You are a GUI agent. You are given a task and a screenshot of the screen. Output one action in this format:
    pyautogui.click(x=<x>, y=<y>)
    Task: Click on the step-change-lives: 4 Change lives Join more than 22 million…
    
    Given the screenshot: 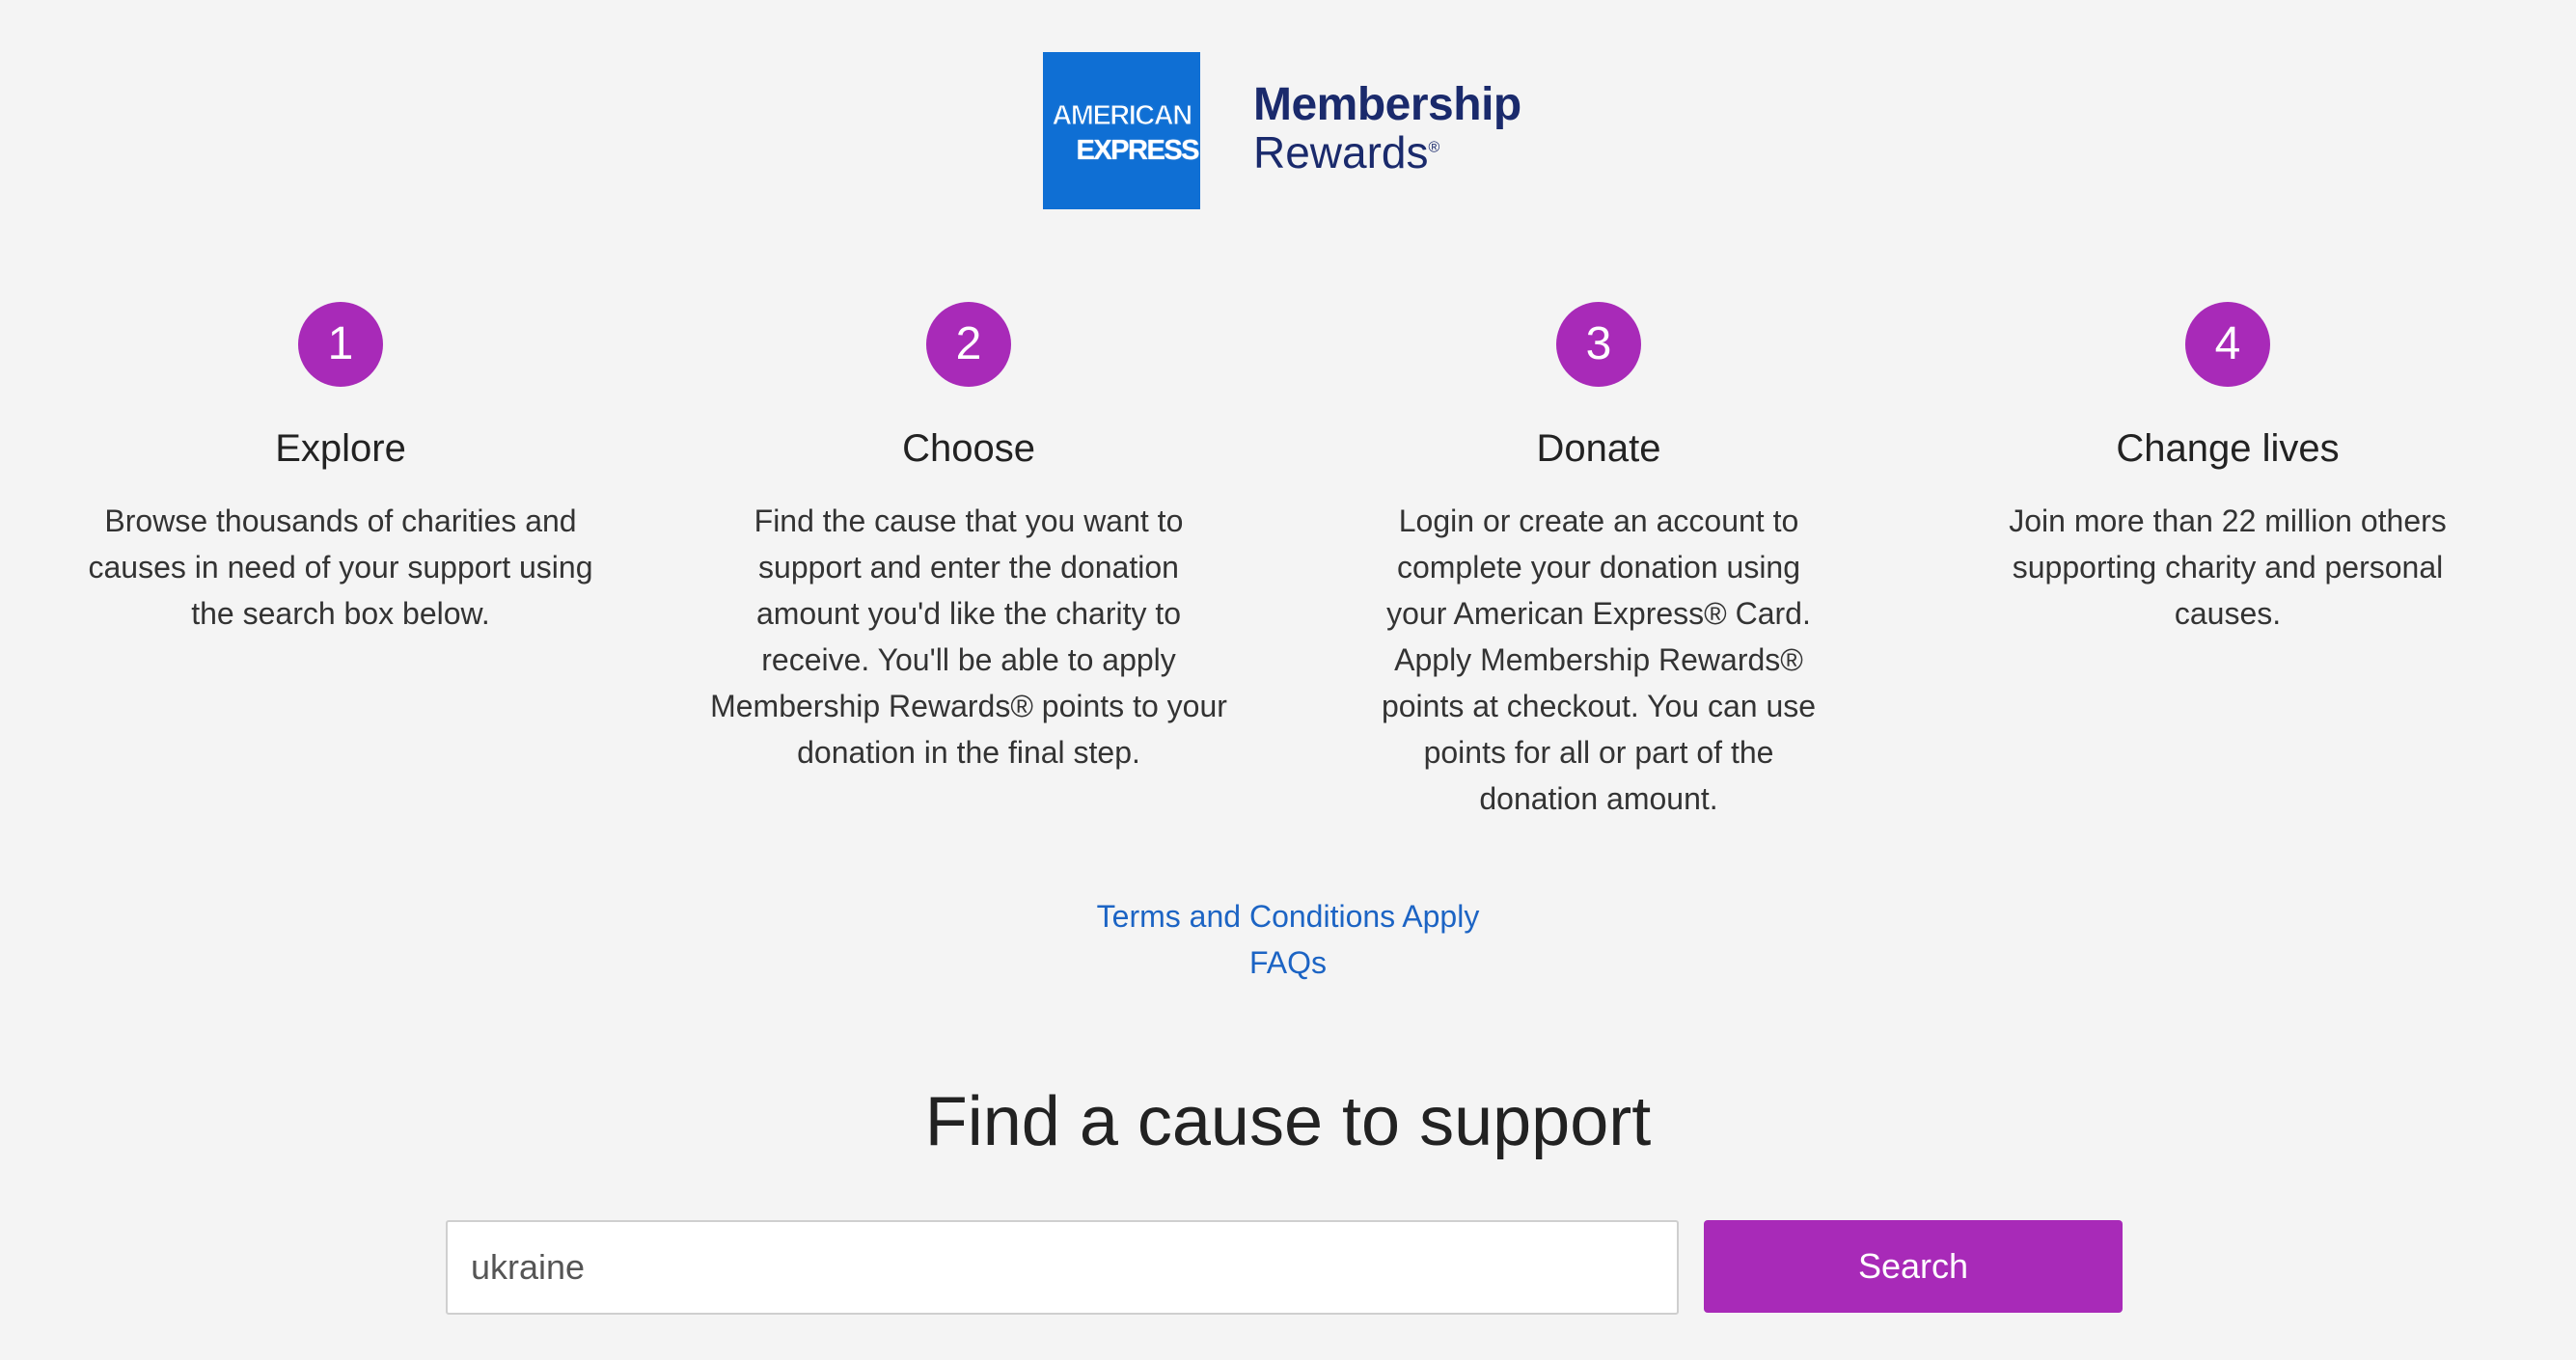 What is the action you would take?
    pyautogui.click(x=2228, y=469)
    